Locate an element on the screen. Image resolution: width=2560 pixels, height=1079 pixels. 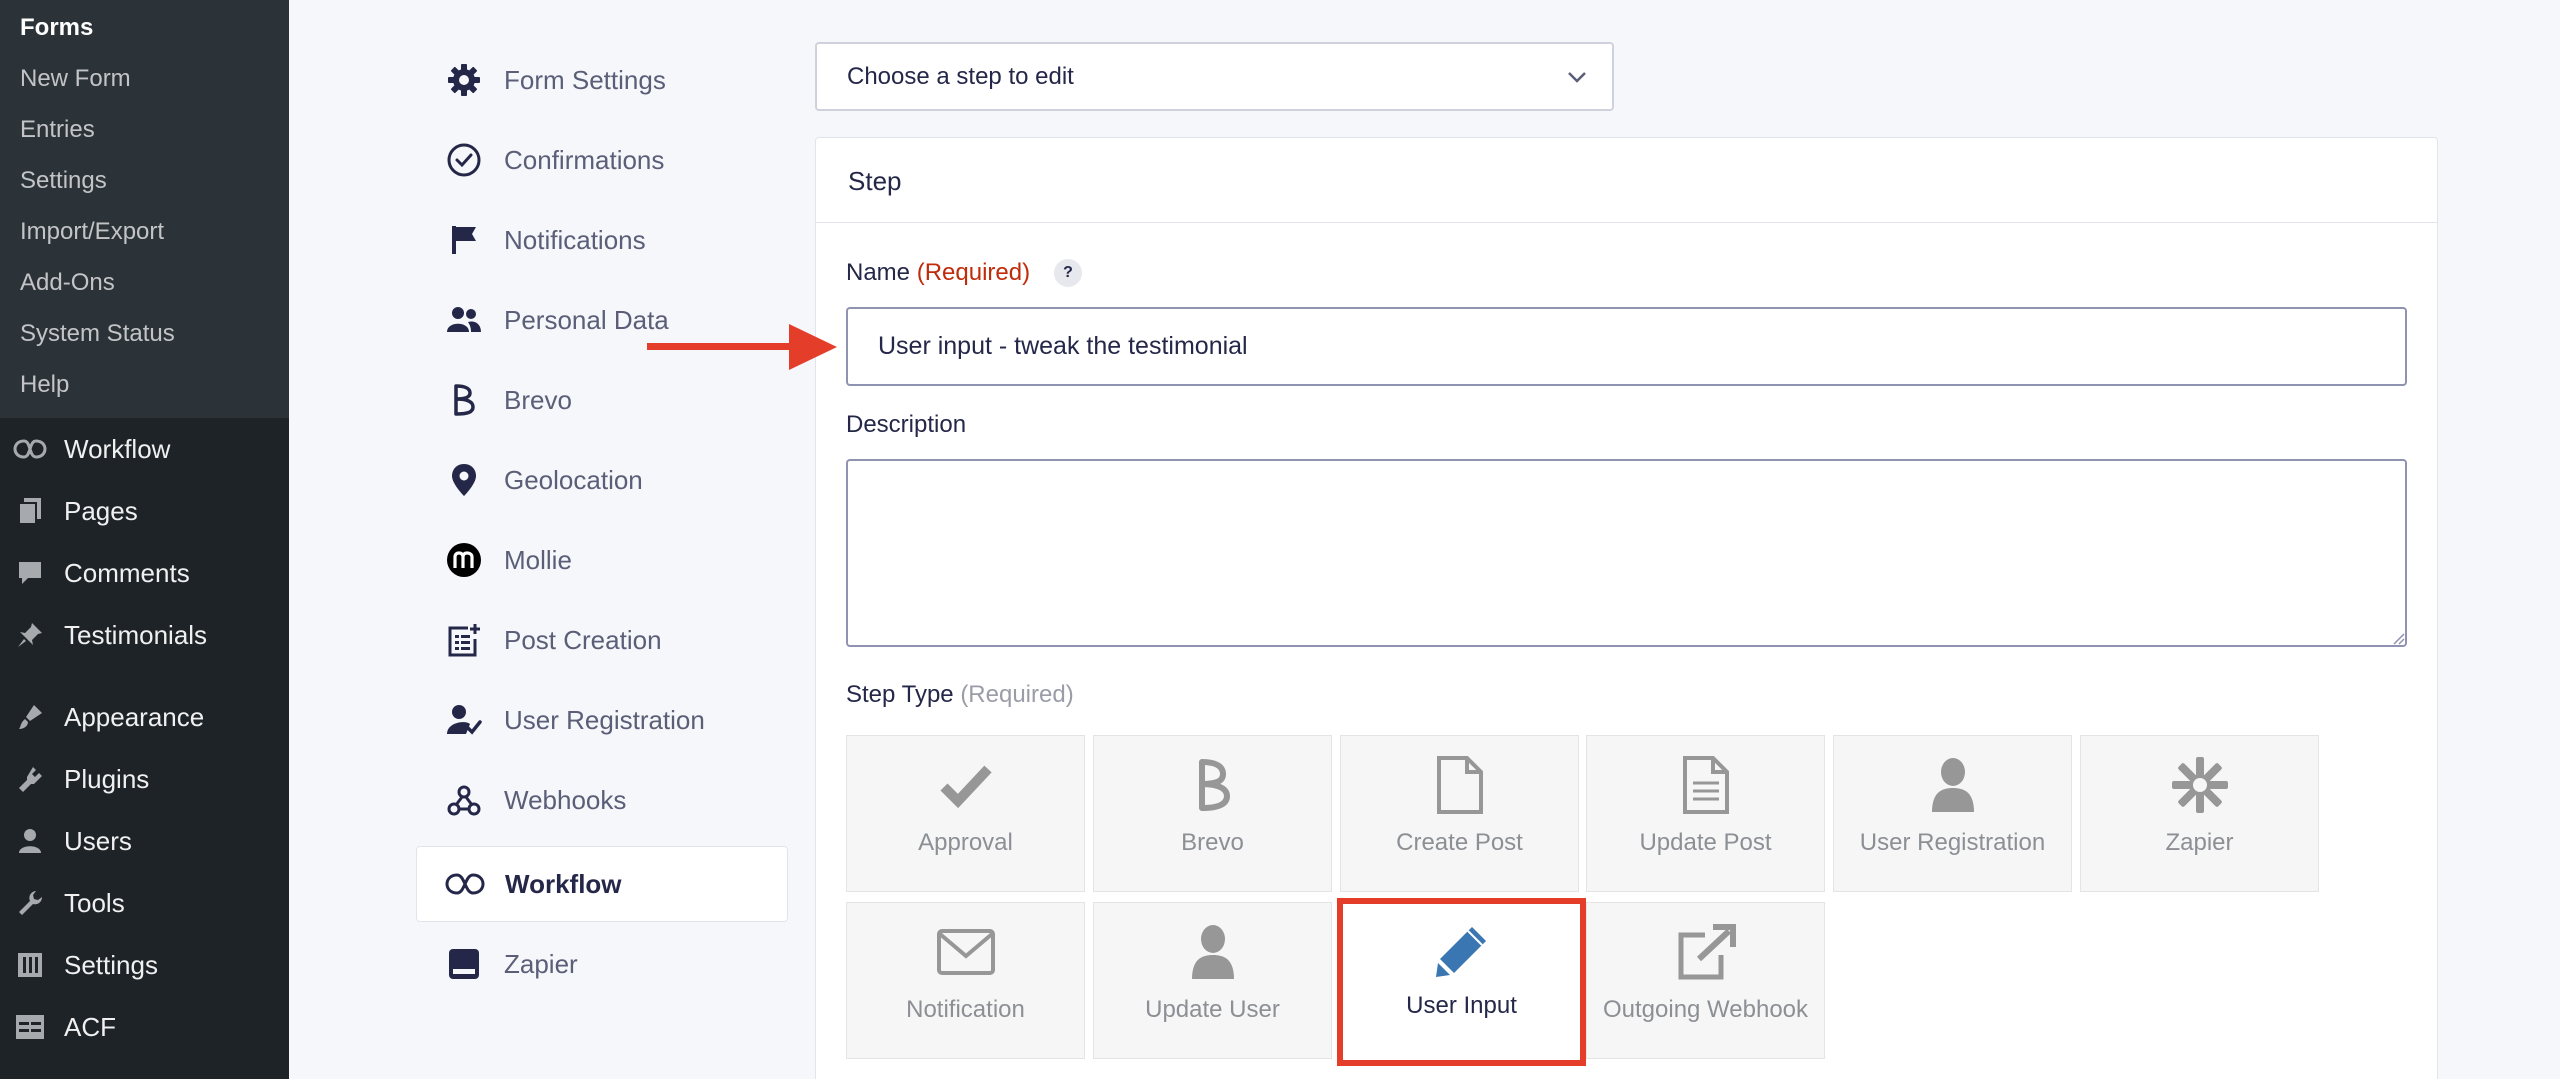
menu-acf: ACF is located at coordinates (144, 1027).